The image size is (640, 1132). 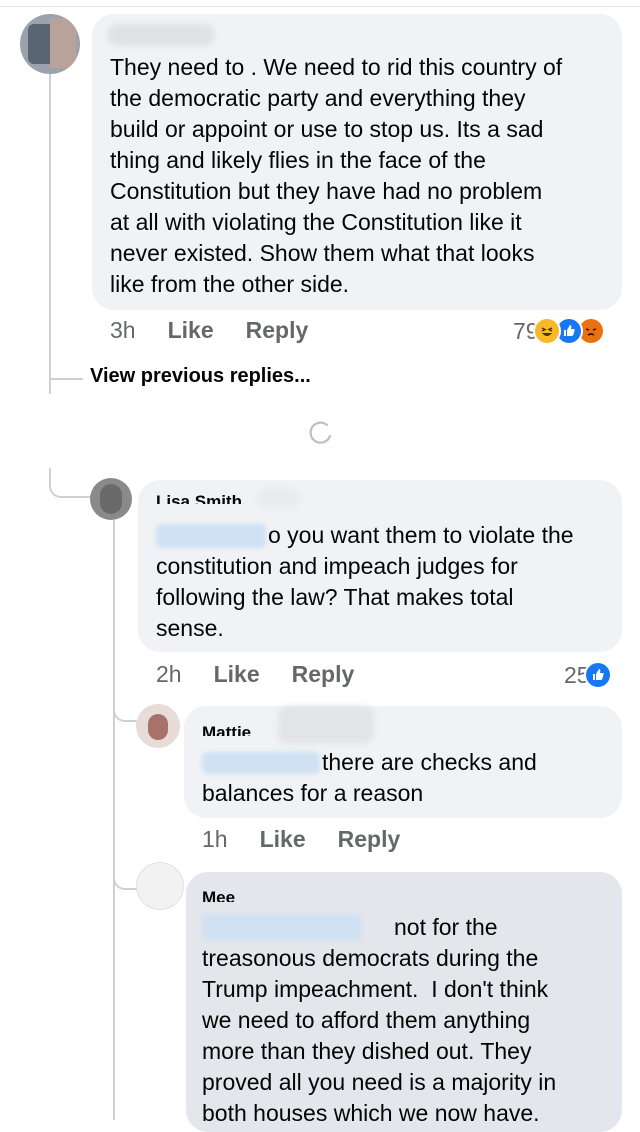 What do you see at coordinates (114, 820) in the screenshot?
I see `reply-thread-line` at bounding box center [114, 820].